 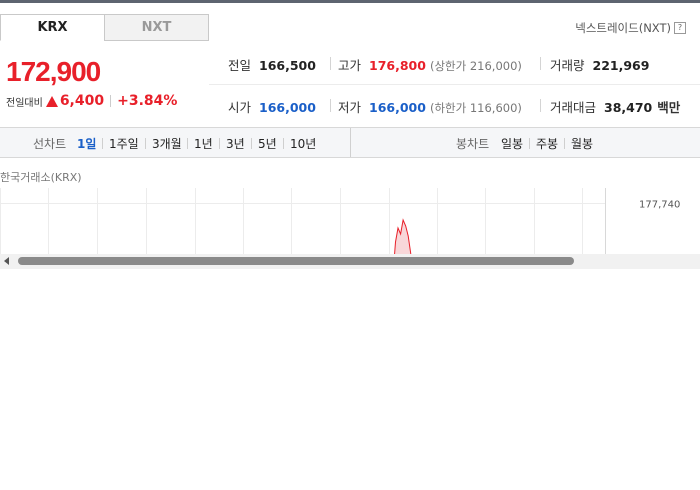 What do you see at coordinates (680, 28) in the screenshot?
I see `help-icon: ?` at bounding box center [680, 28].